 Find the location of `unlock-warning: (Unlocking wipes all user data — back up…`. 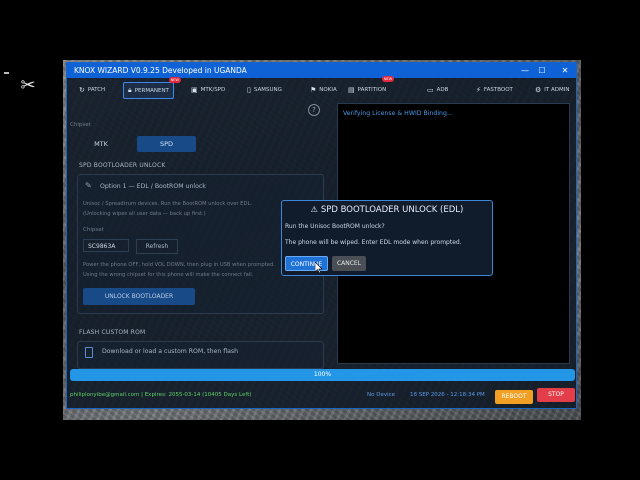

unlock-warning: (Unlocking wipes all user data — back up… is located at coordinates (144, 214).